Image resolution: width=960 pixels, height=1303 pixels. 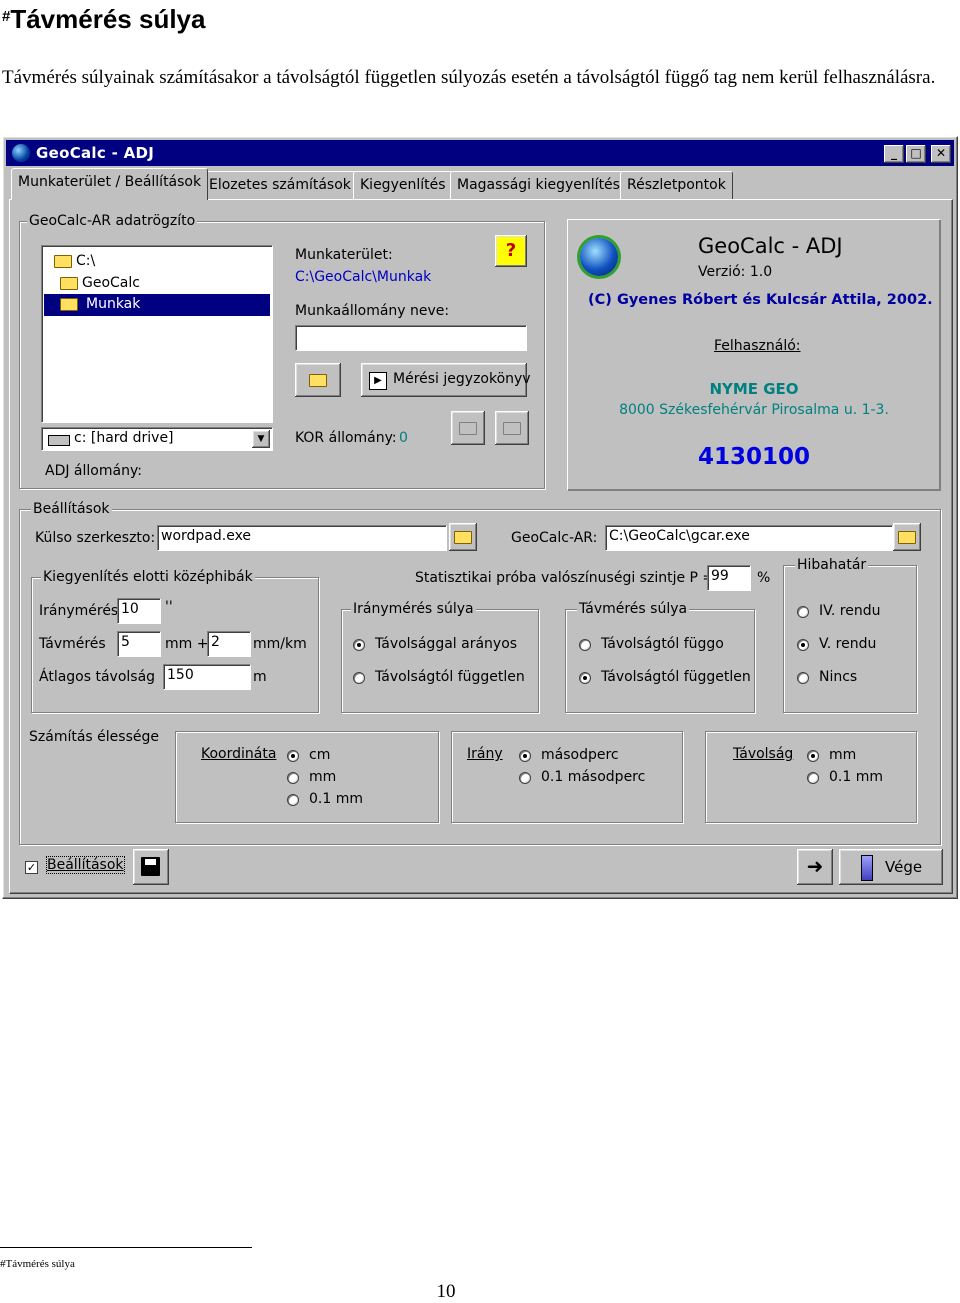 What do you see at coordinates (403, 438) in the screenshot?
I see `kor-value: 0` at bounding box center [403, 438].